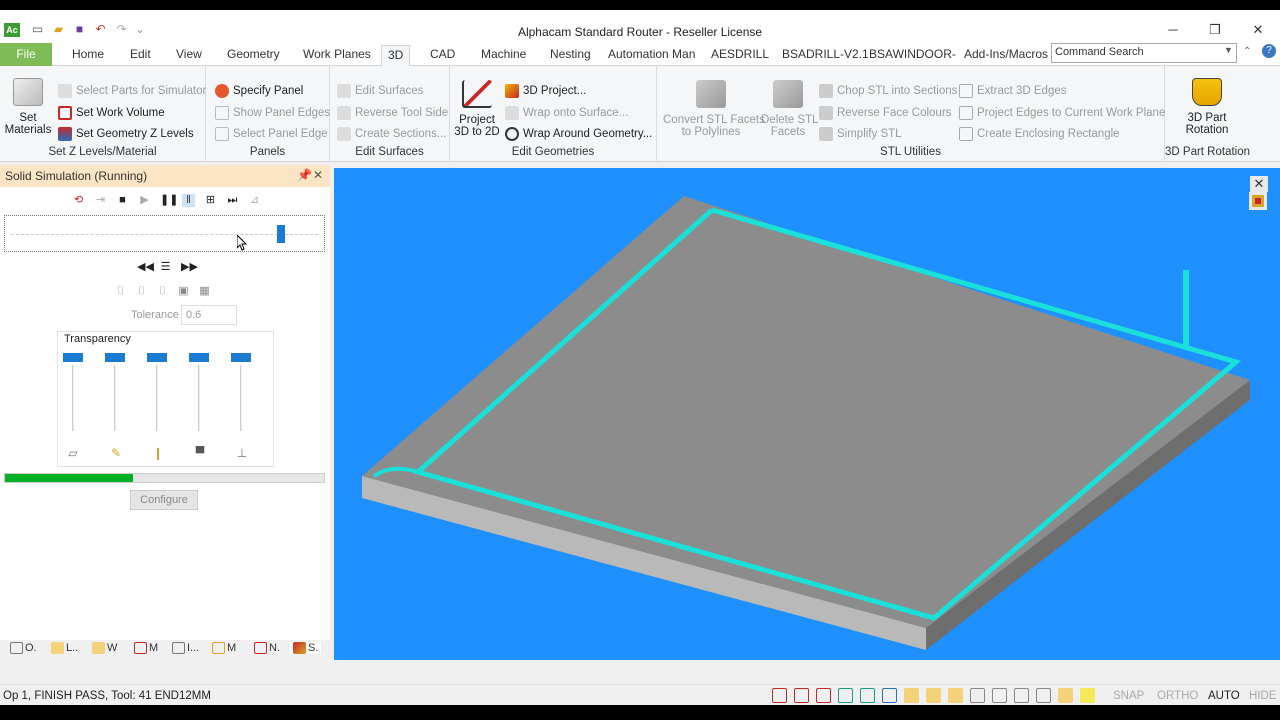  I want to click on extract-3d-edges-button: Extract 3D Edges, so click(1012, 91).